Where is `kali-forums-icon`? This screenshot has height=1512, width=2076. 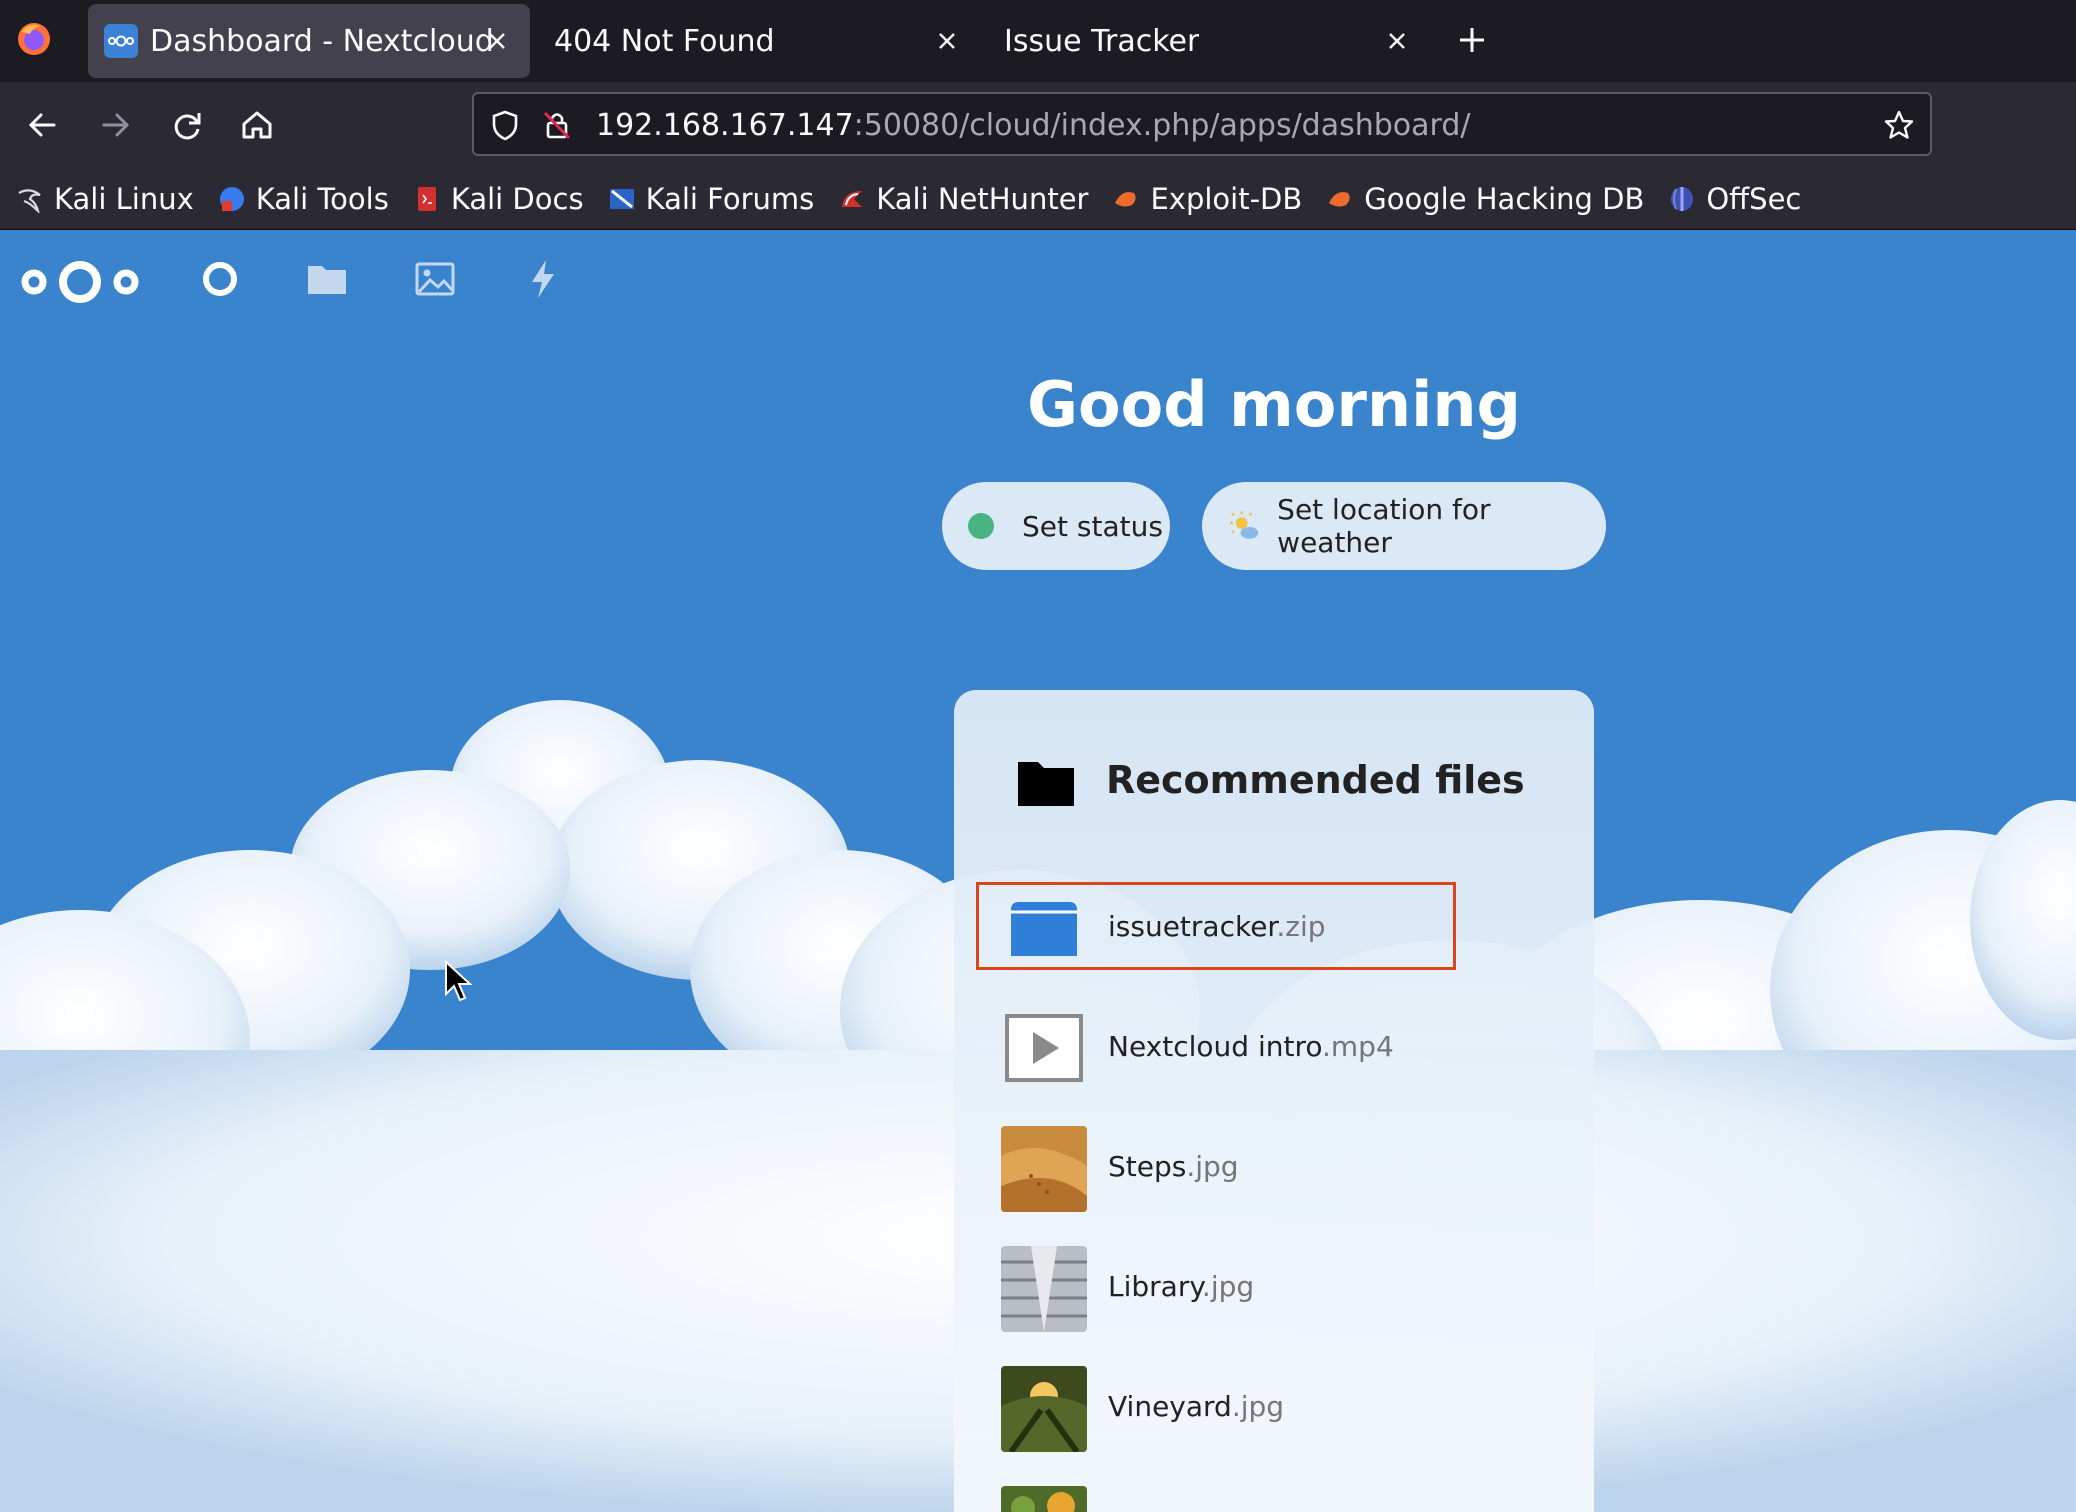
kali-forums-icon is located at coordinates (621, 198).